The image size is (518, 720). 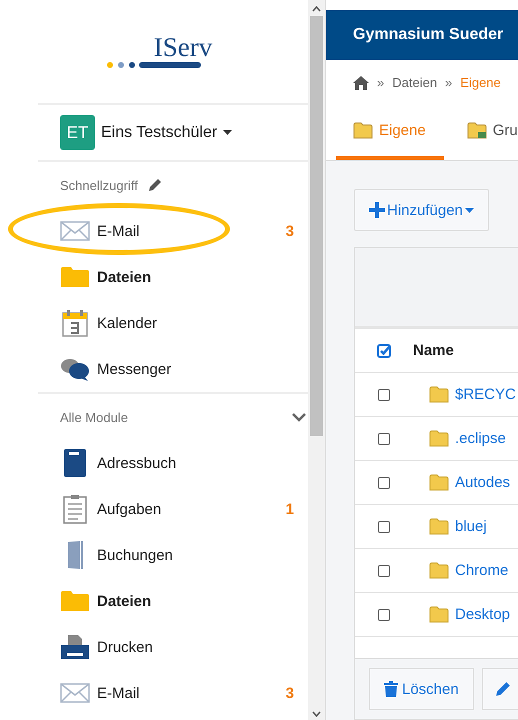 I want to click on breadcrumb-link: Dateien, so click(x=415, y=82).